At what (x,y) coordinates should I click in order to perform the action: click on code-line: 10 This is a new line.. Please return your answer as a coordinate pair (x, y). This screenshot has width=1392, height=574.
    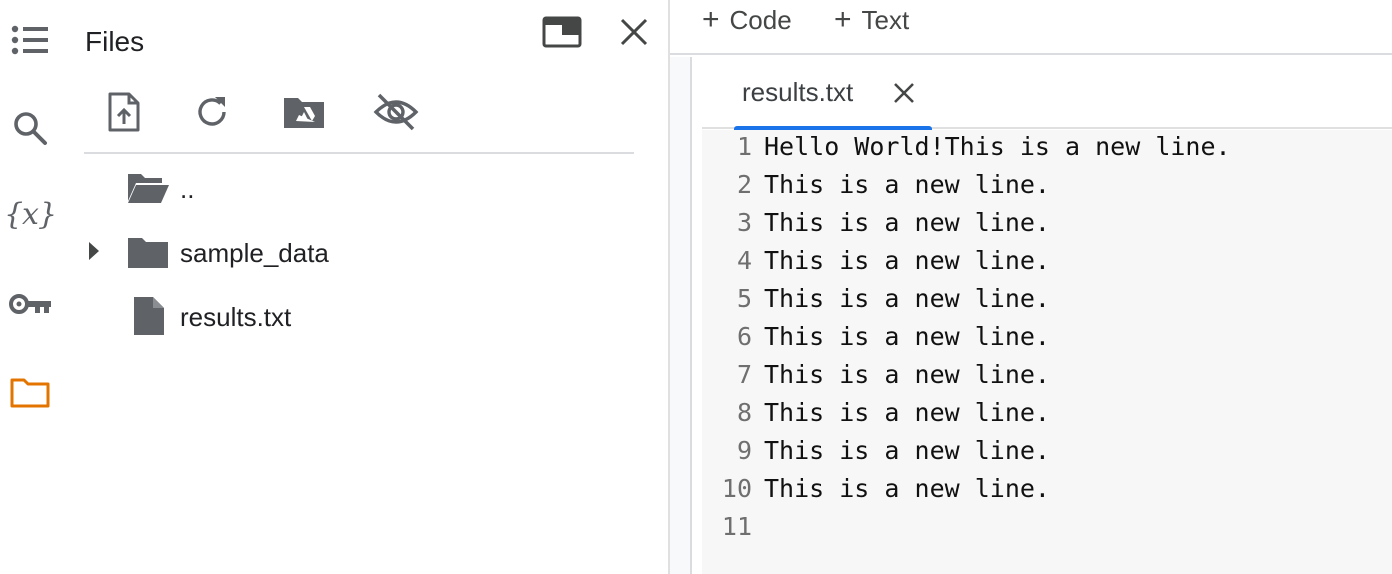
    Looking at the image, I should click on (1047, 491).